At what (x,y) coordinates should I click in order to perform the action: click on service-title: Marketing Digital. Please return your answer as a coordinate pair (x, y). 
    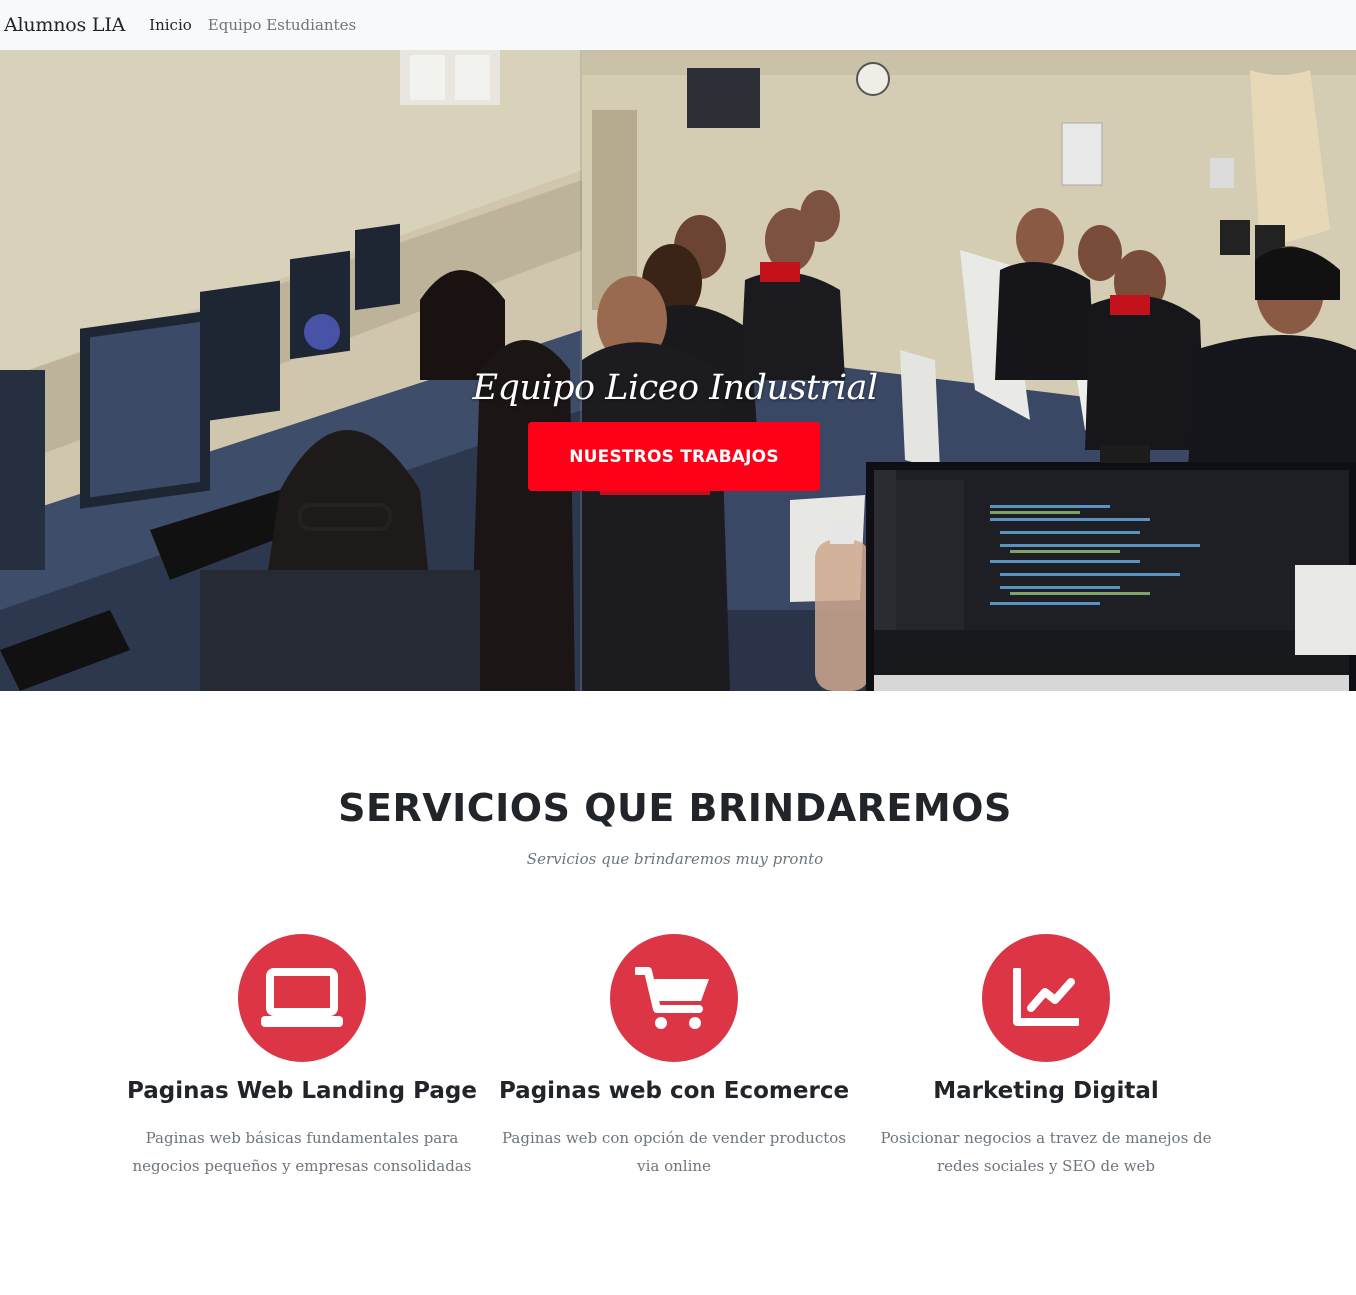
    Looking at the image, I should click on (1046, 1091).